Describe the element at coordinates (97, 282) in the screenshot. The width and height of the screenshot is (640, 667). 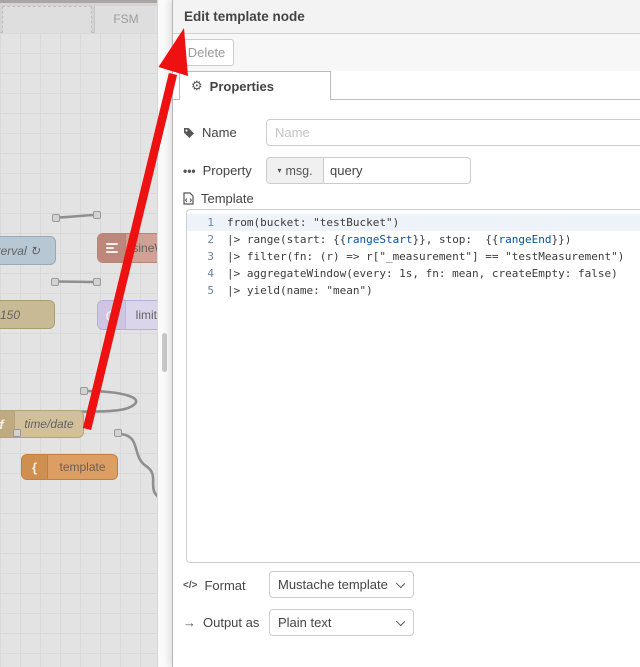
I see `node-limit-input-port` at that location.